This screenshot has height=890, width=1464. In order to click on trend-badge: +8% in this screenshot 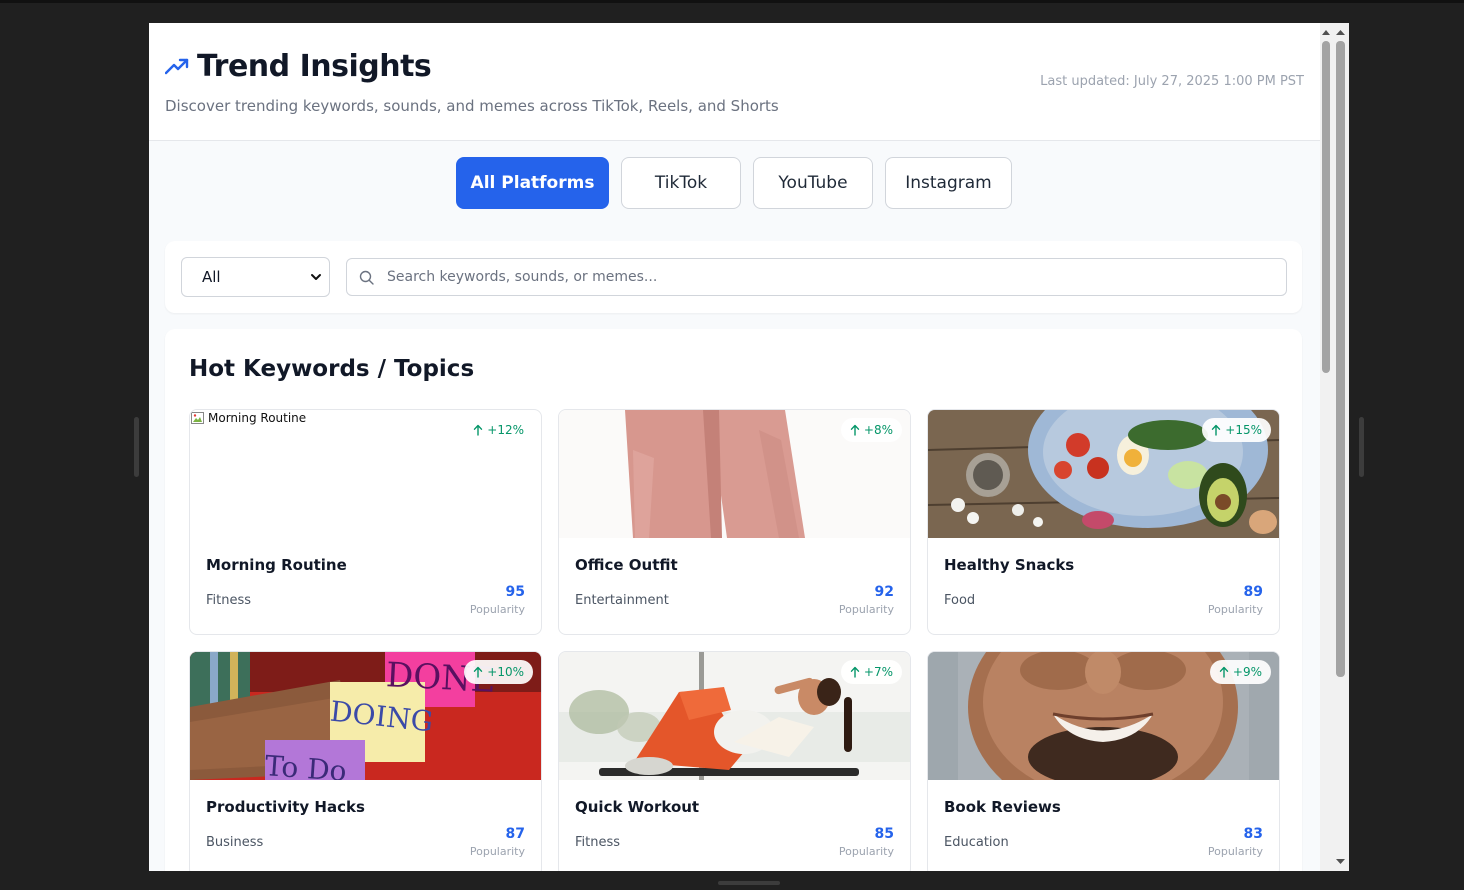, I will do `click(871, 430)`.